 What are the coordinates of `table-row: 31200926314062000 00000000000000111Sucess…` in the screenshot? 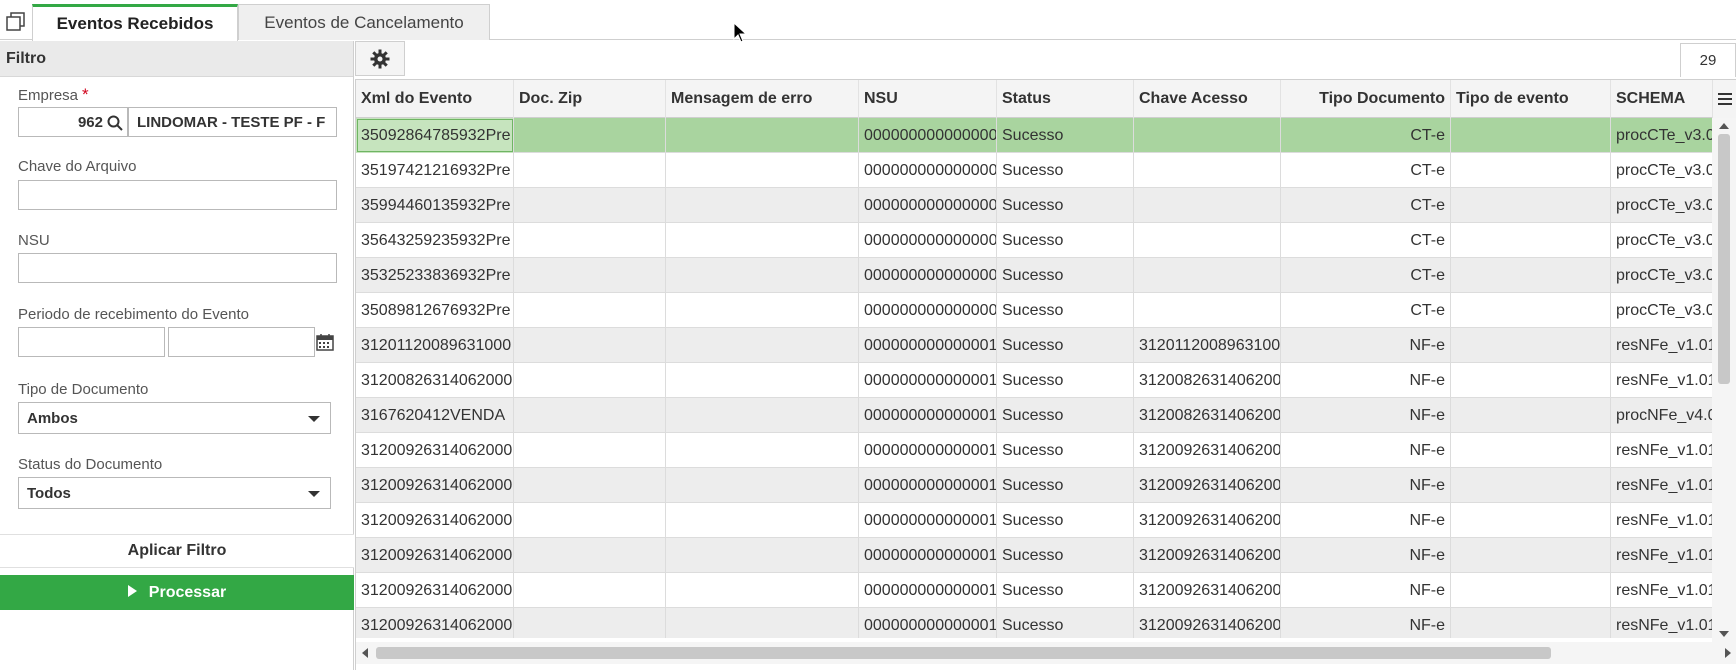 It's located at (1034, 623).